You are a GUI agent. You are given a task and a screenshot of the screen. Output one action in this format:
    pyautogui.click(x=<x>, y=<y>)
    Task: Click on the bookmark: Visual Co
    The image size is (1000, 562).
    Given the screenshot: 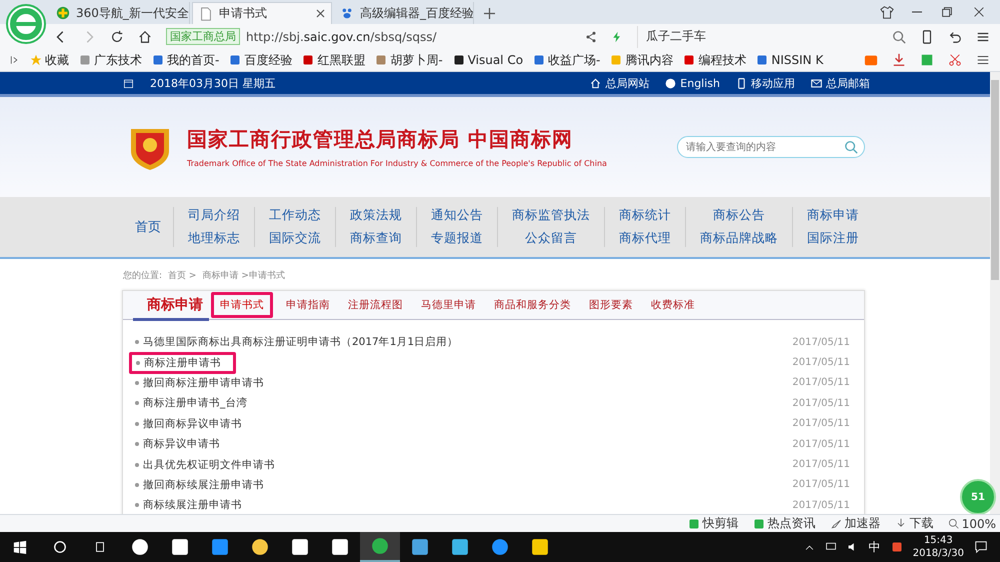 What is the action you would take?
    pyautogui.click(x=488, y=60)
    